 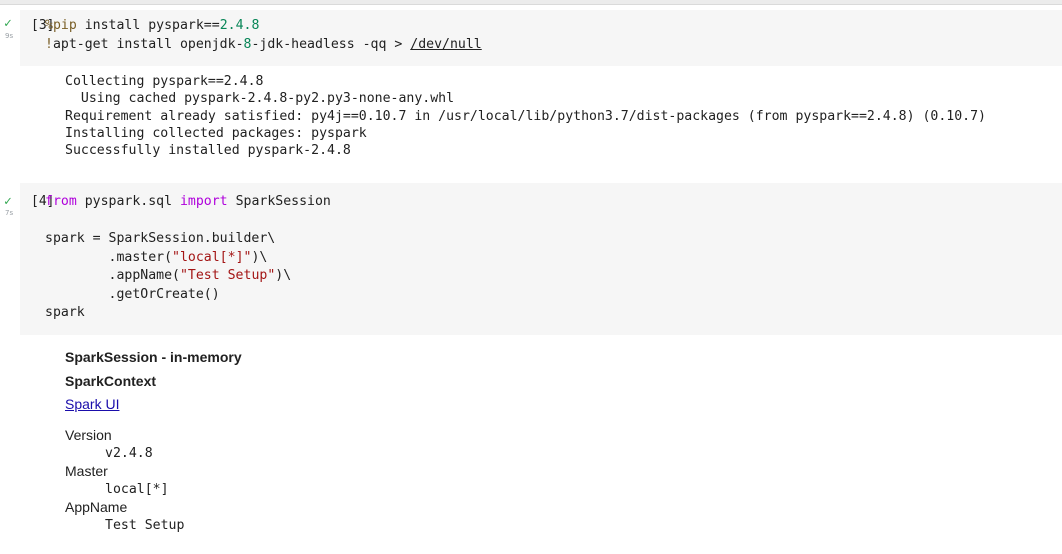 What do you see at coordinates (132, 294) in the screenshot?
I see `code-line-6: .getOrCreate()` at bounding box center [132, 294].